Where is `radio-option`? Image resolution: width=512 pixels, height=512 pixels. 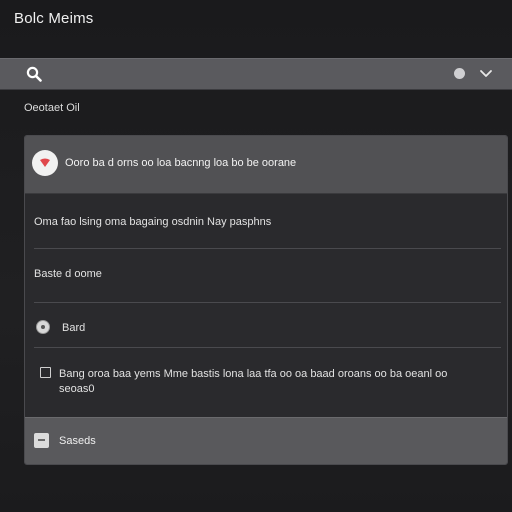 radio-option is located at coordinates (43, 327).